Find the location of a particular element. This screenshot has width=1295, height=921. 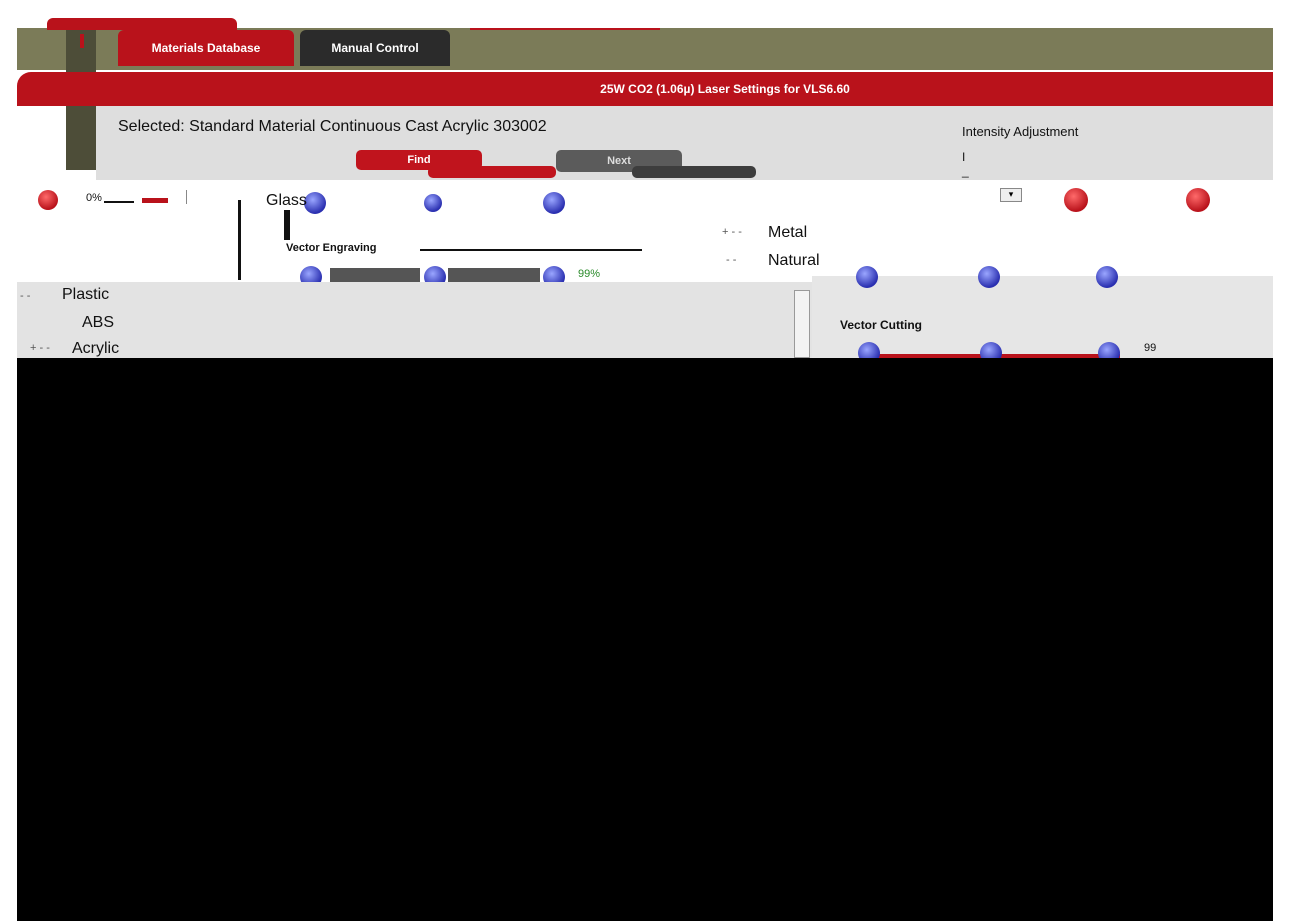

tree-item-abs: ABS is located at coordinates (98, 323).